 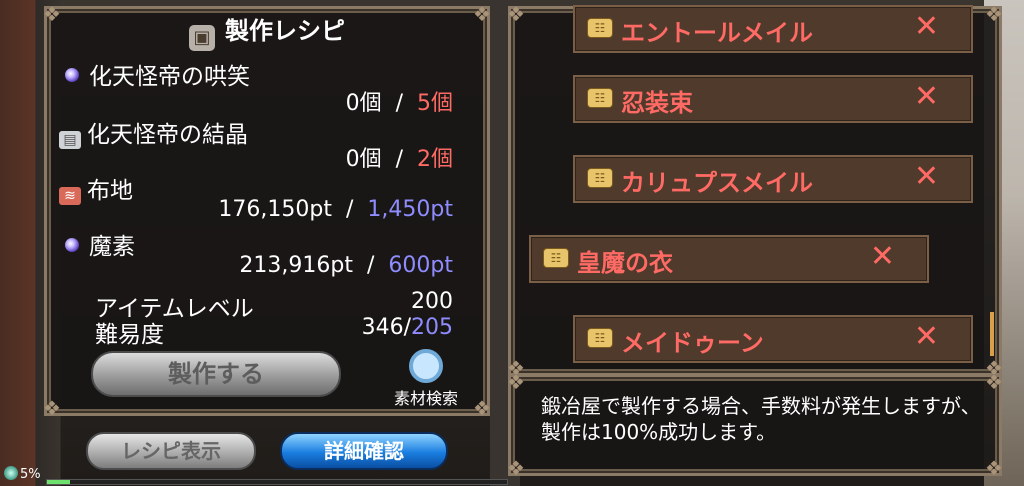 What do you see at coordinates (432, 301) in the screenshot?
I see `item-level-value: 200` at bounding box center [432, 301].